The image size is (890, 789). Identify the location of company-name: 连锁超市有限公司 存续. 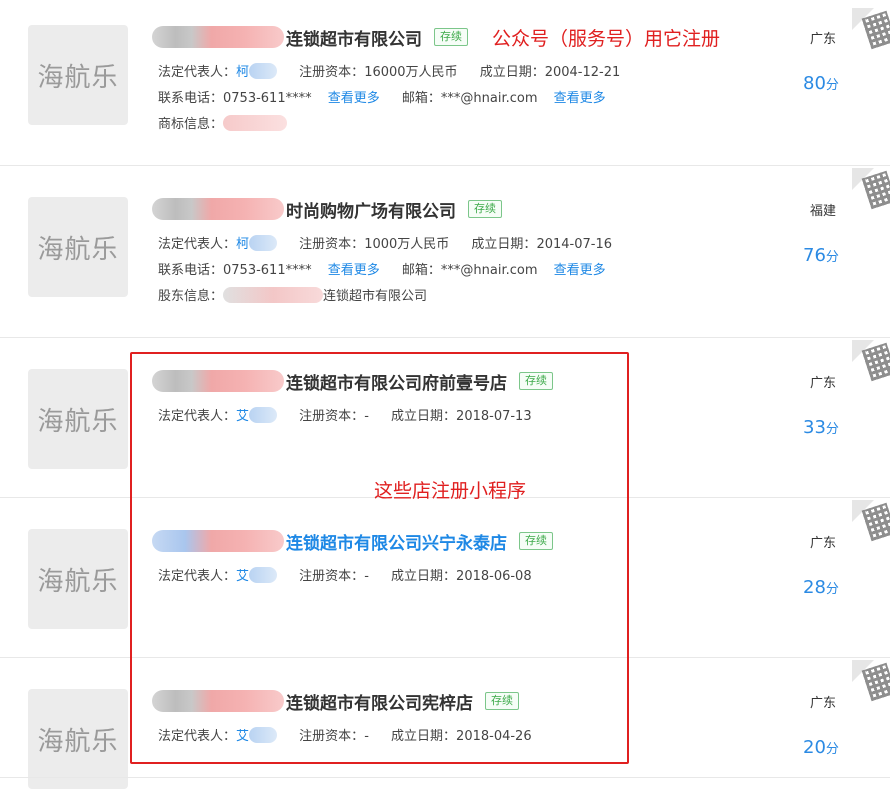
(310, 37).